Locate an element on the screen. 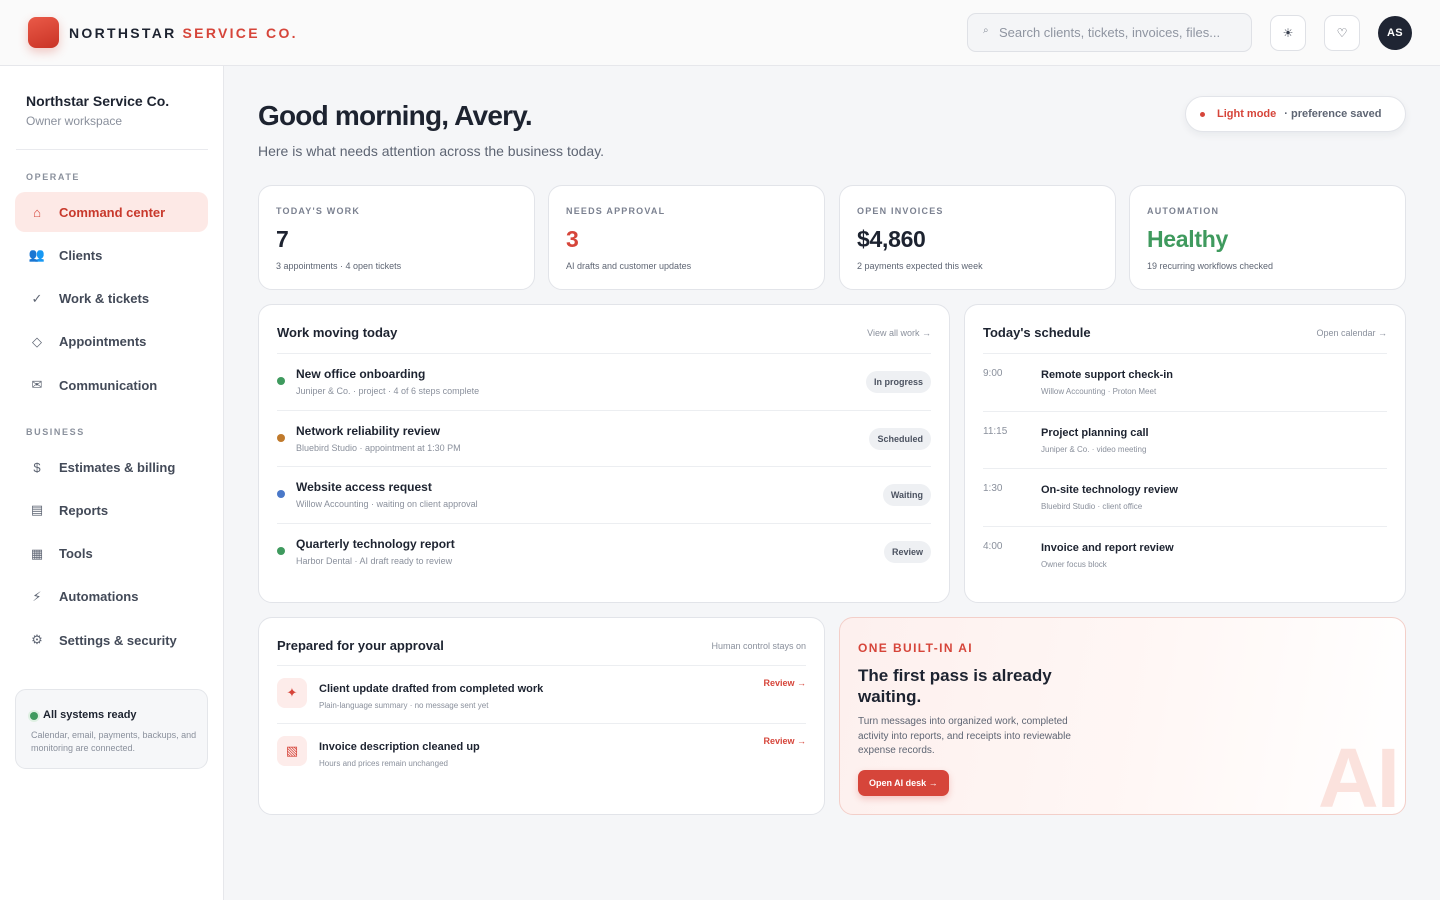  approval-meta: Hours and prices remain unchanged is located at coordinates (383, 763).